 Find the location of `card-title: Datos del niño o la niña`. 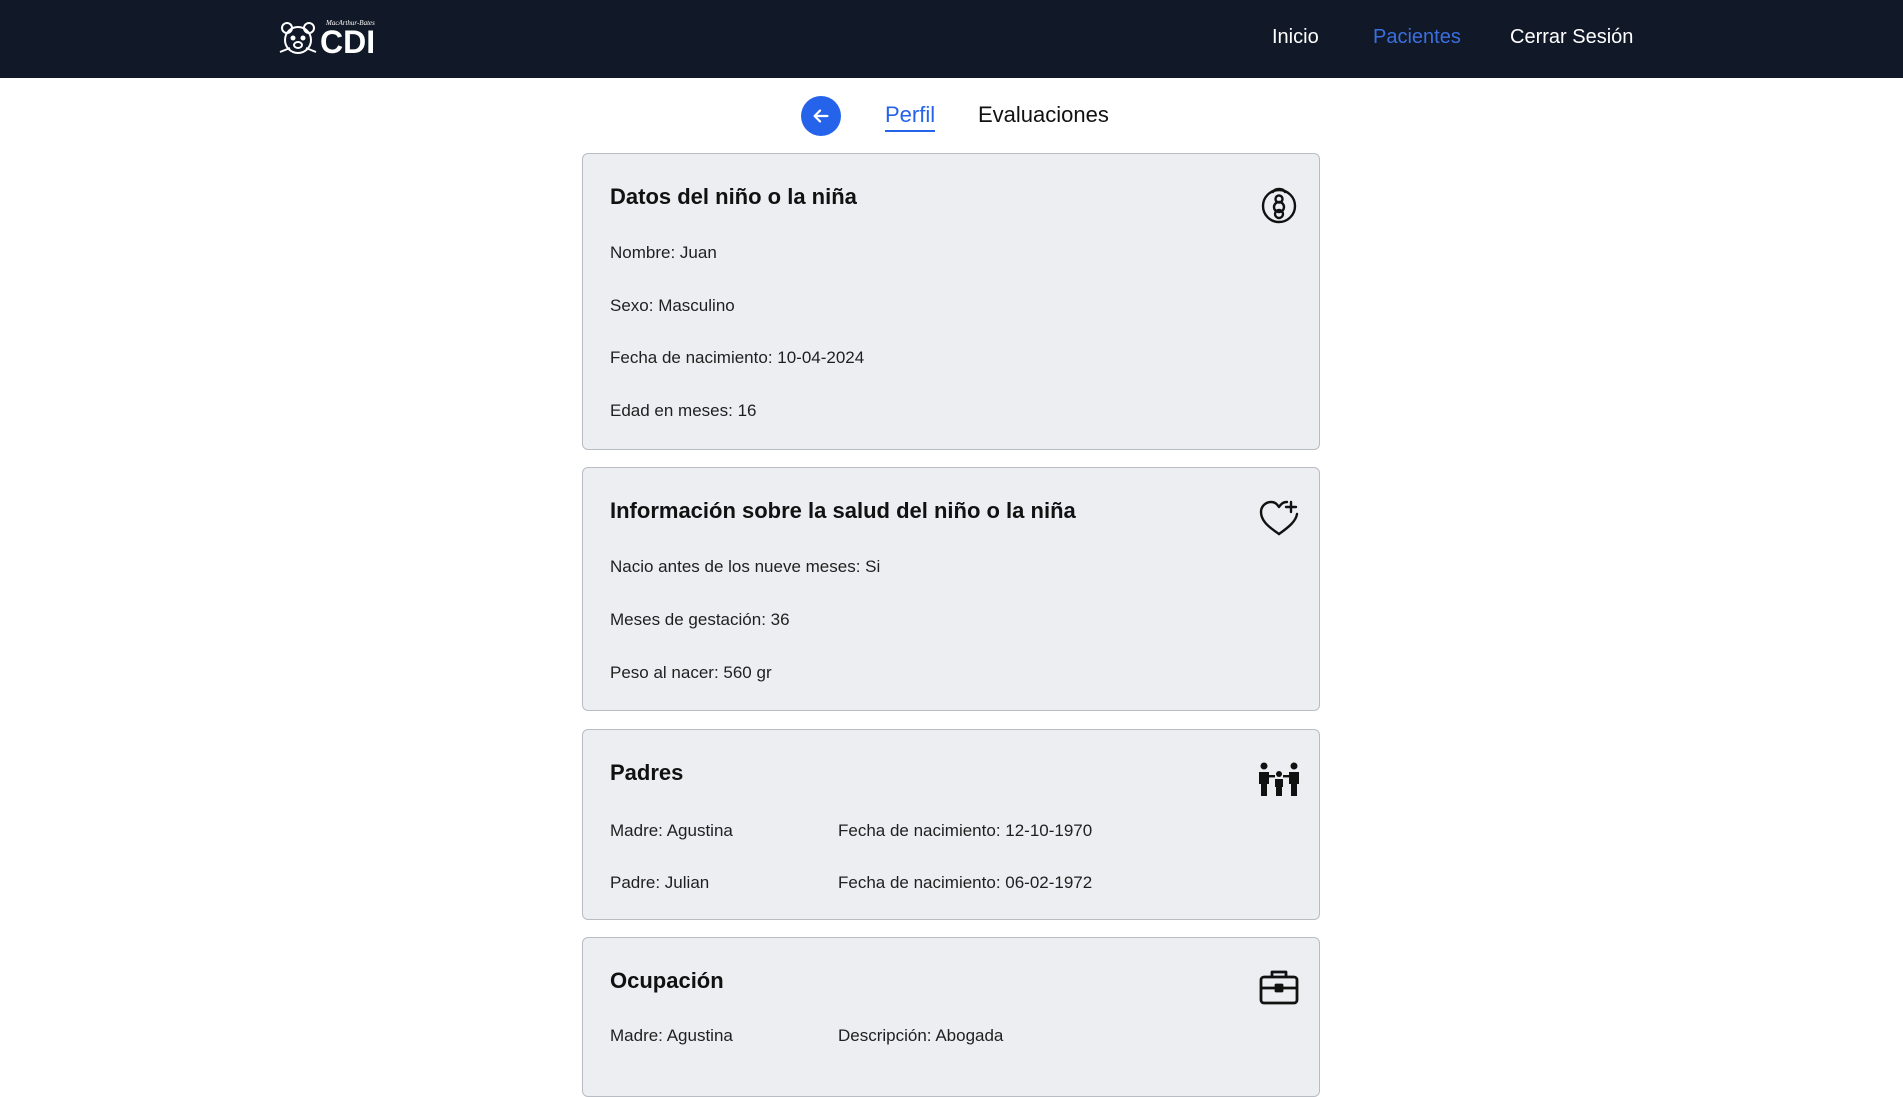

card-title: Datos del niño o la niña is located at coordinates (733, 196).